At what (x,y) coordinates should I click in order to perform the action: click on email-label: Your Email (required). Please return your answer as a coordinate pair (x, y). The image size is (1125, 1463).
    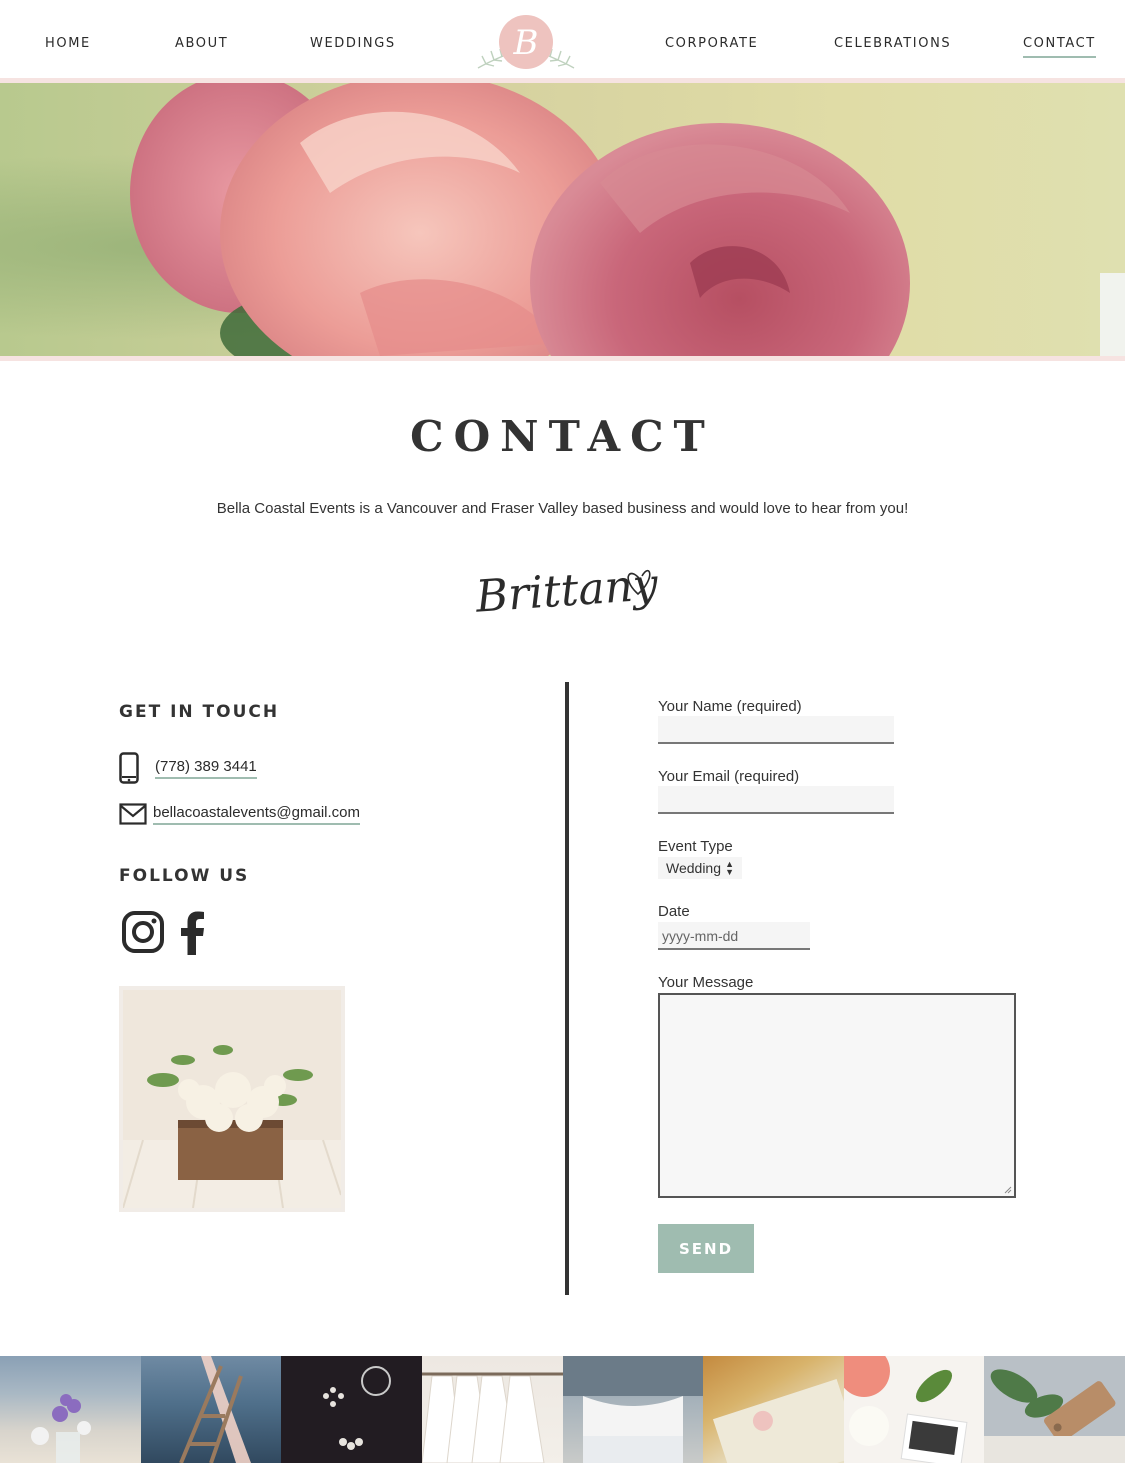
    Looking at the image, I should click on (729, 776).